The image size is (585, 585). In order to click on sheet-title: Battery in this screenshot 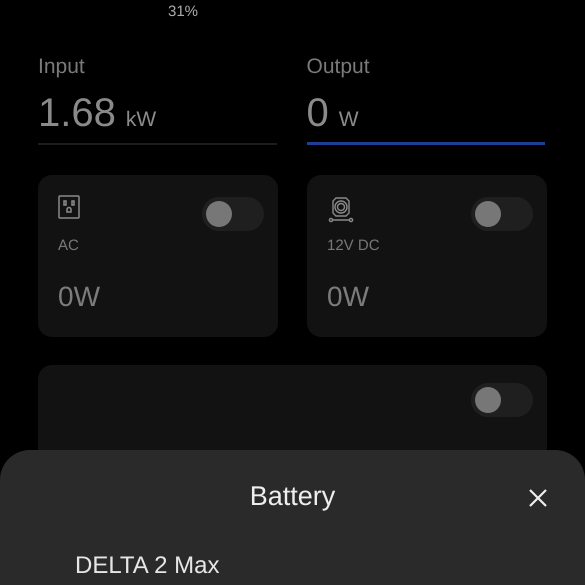, I will do `click(293, 496)`.